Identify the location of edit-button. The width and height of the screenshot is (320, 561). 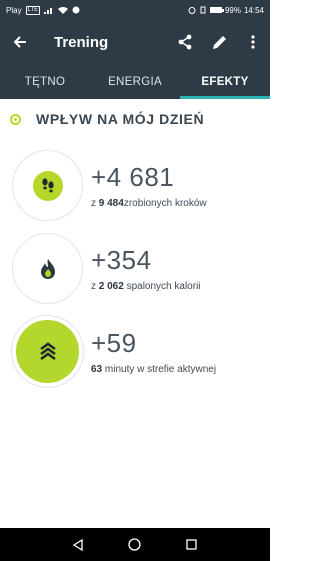
(219, 42).